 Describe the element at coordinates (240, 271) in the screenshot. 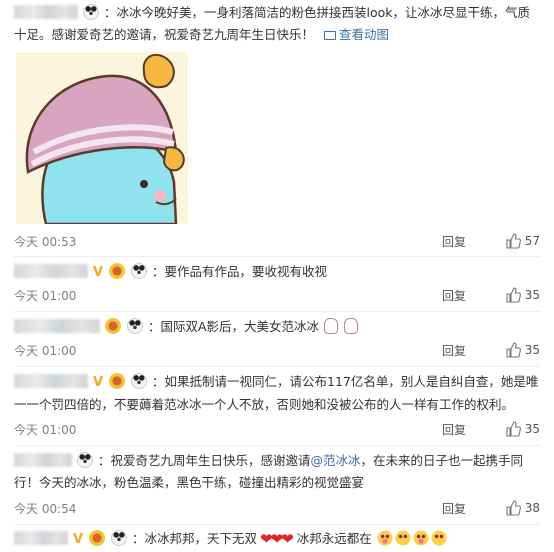

I see `comment-text: ：要作品有作品，要收视有收视` at that location.